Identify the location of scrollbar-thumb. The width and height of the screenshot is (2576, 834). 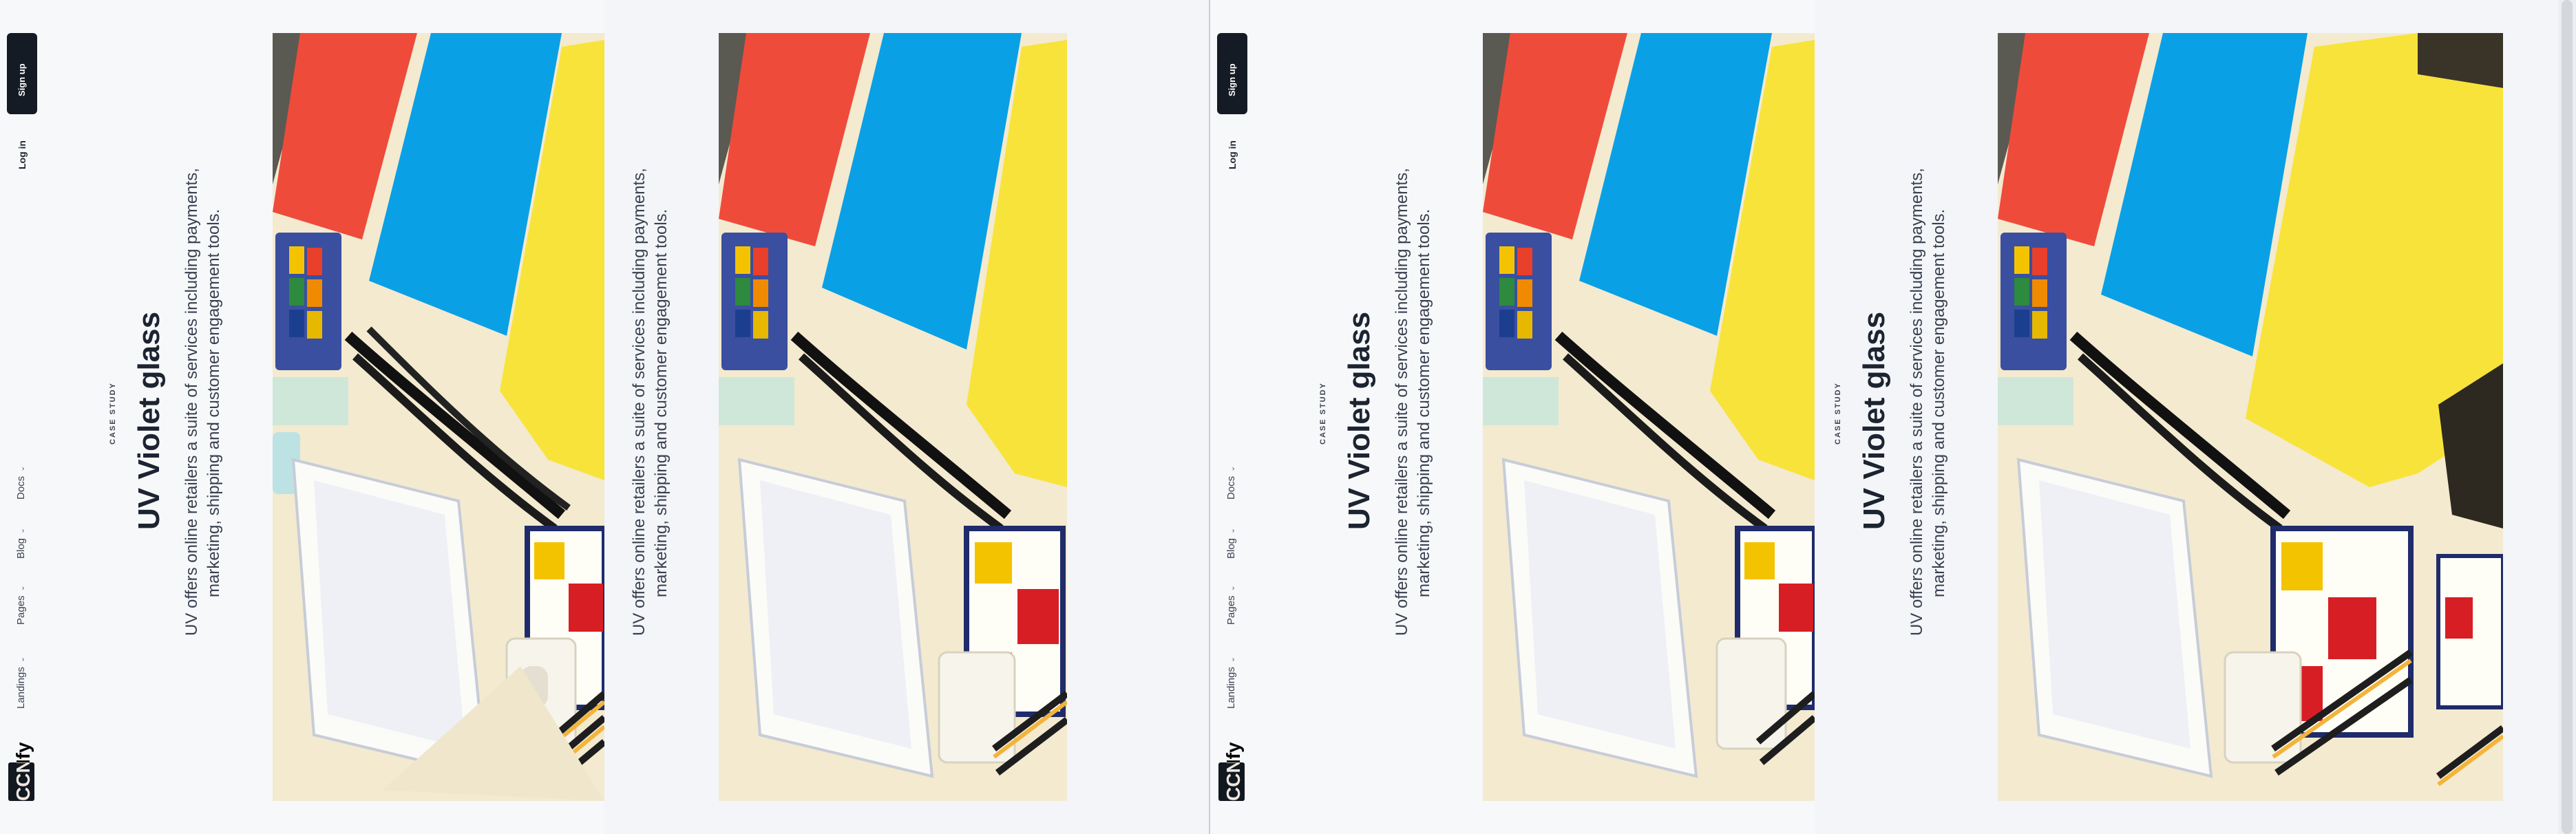
(2568, 417).